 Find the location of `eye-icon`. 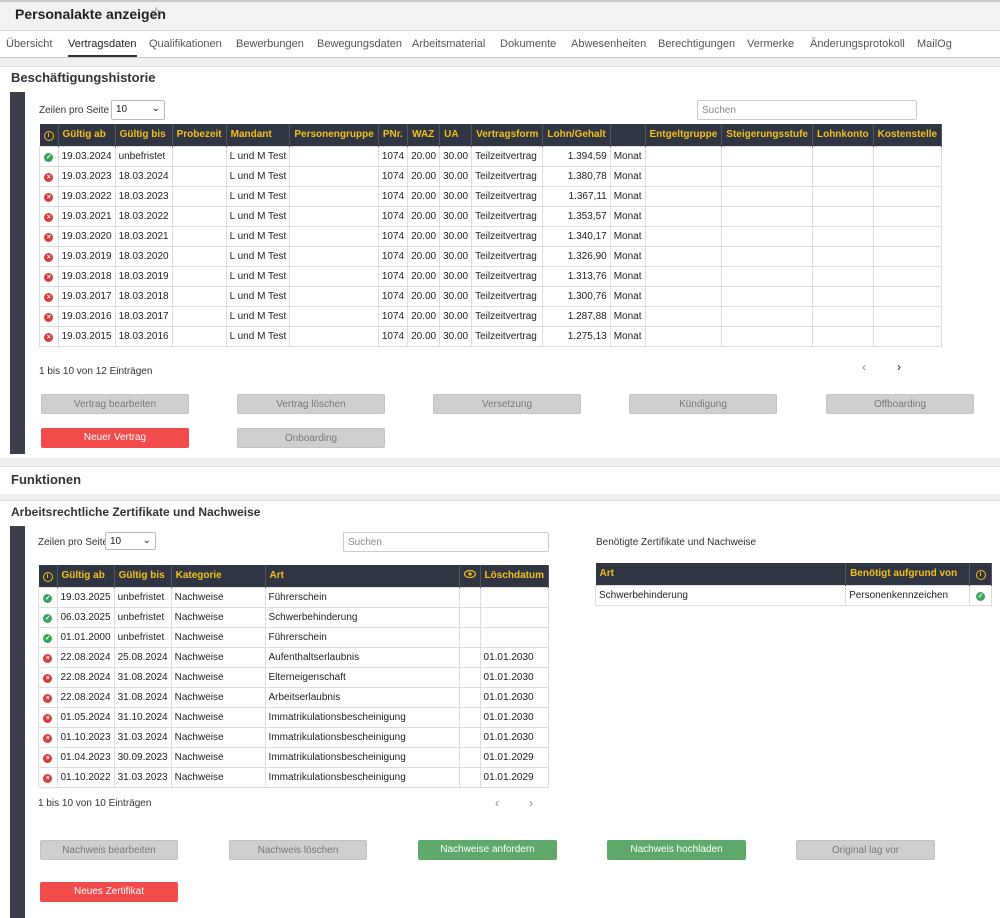

eye-icon is located at coordinates (470, 576).